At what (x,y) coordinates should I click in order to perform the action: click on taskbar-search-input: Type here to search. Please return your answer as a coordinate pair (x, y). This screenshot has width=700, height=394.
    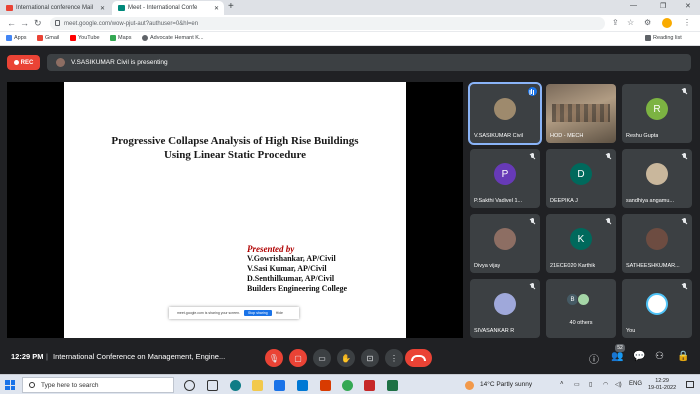
    Looking at the image, I should click on (98, 385).